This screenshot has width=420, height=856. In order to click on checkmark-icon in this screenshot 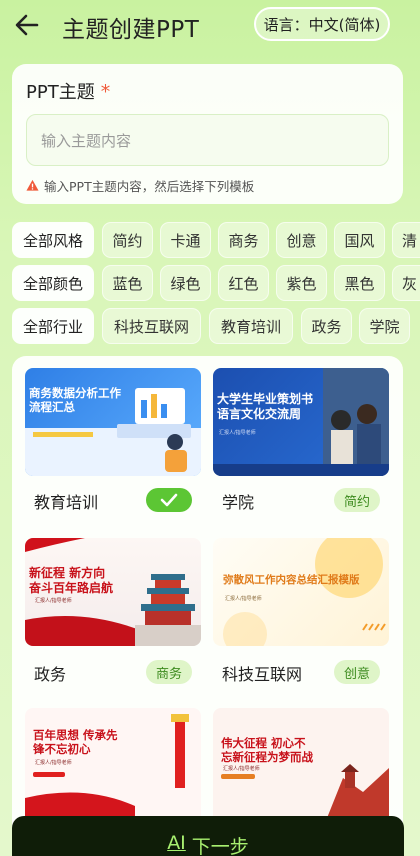, I will do `click(169, 500)`.